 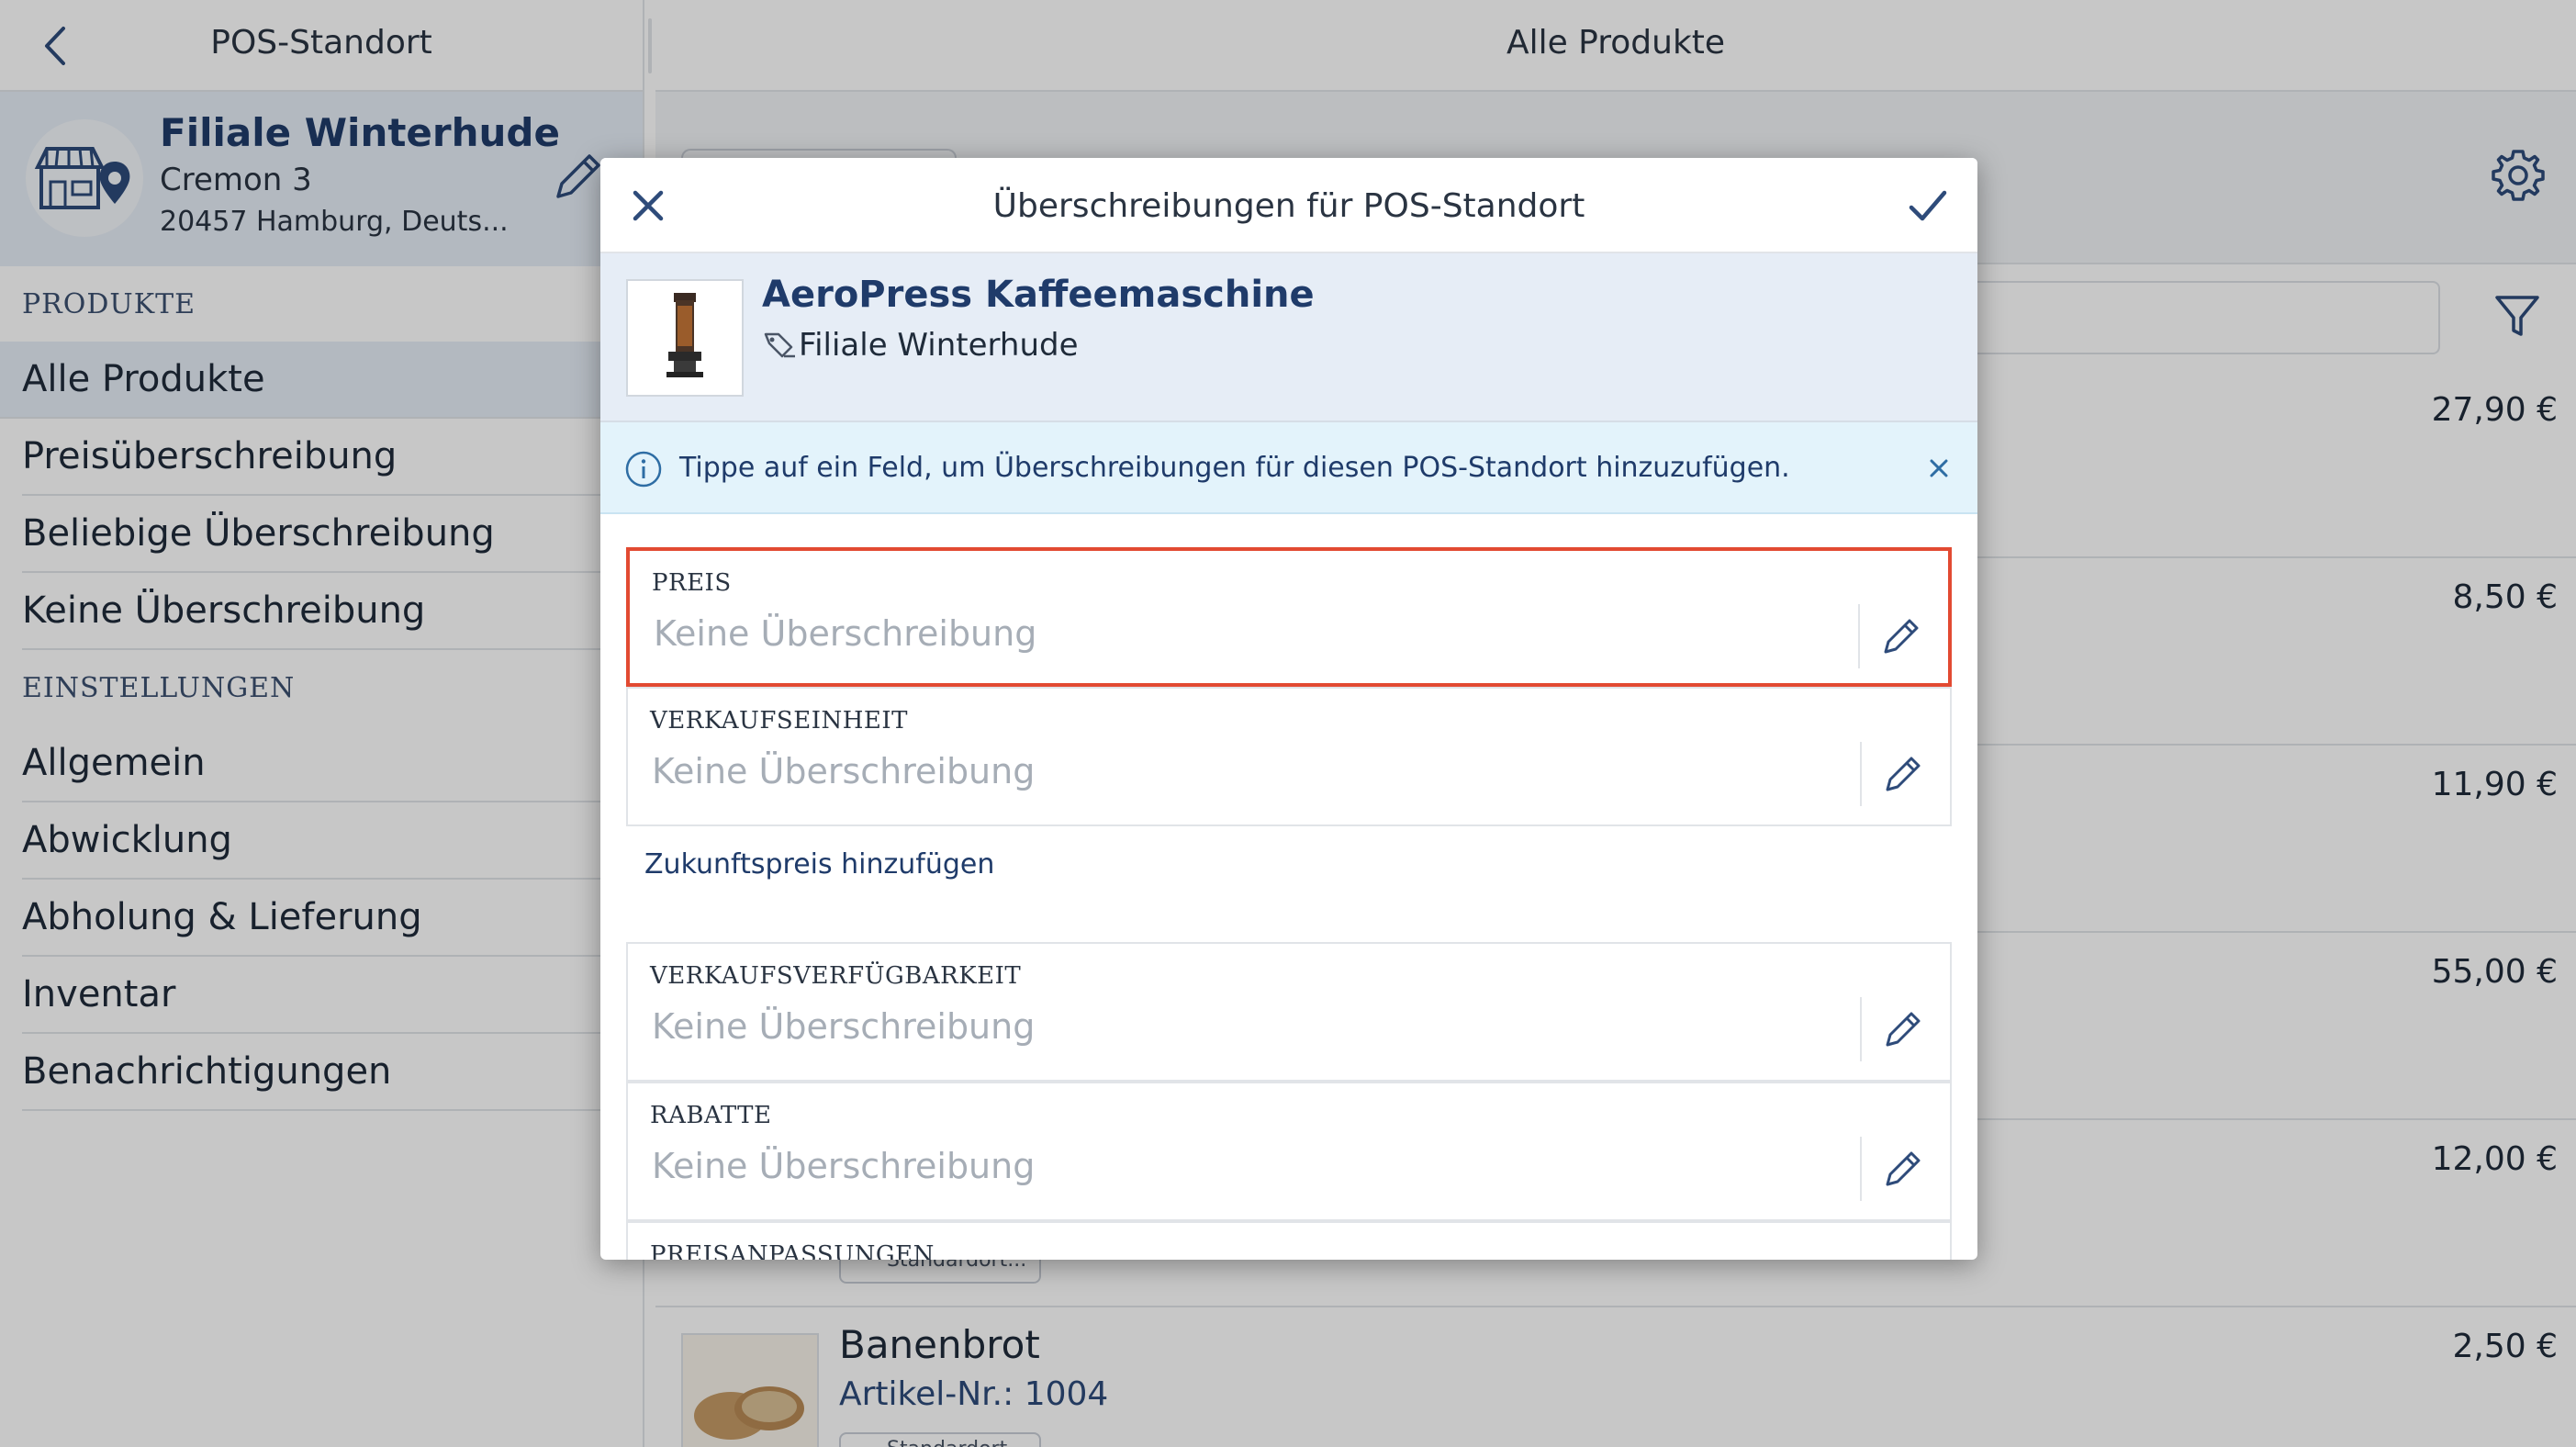 I want to click on info-icon, so click(x=643, y=469).